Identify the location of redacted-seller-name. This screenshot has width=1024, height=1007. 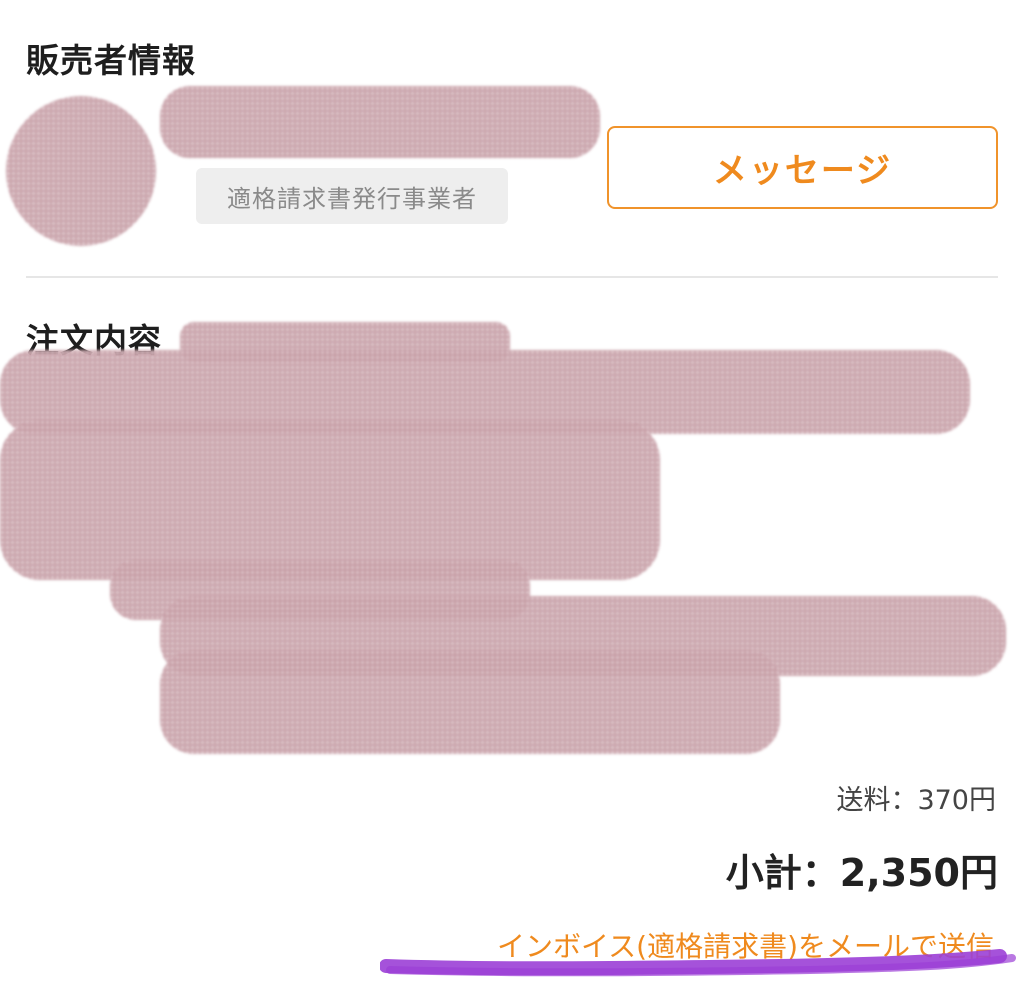
(380, 122).